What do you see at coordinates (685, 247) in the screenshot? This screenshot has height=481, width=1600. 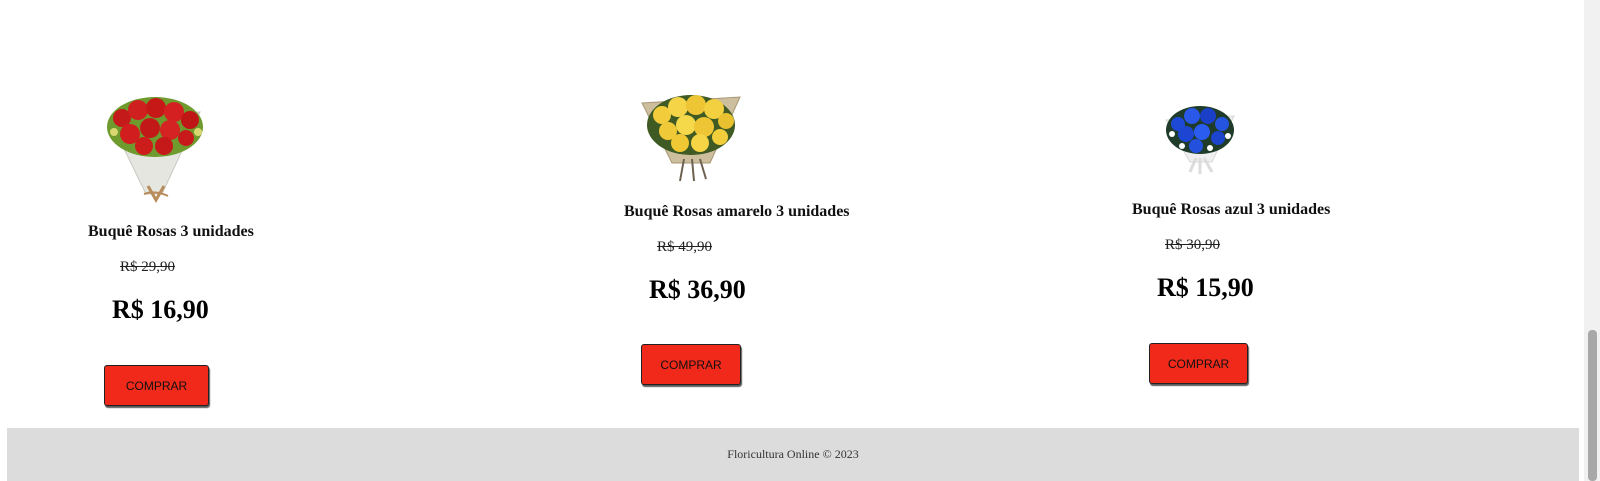 I see `product-old-price: R$ 49,90` at bounding box center [685, 247].